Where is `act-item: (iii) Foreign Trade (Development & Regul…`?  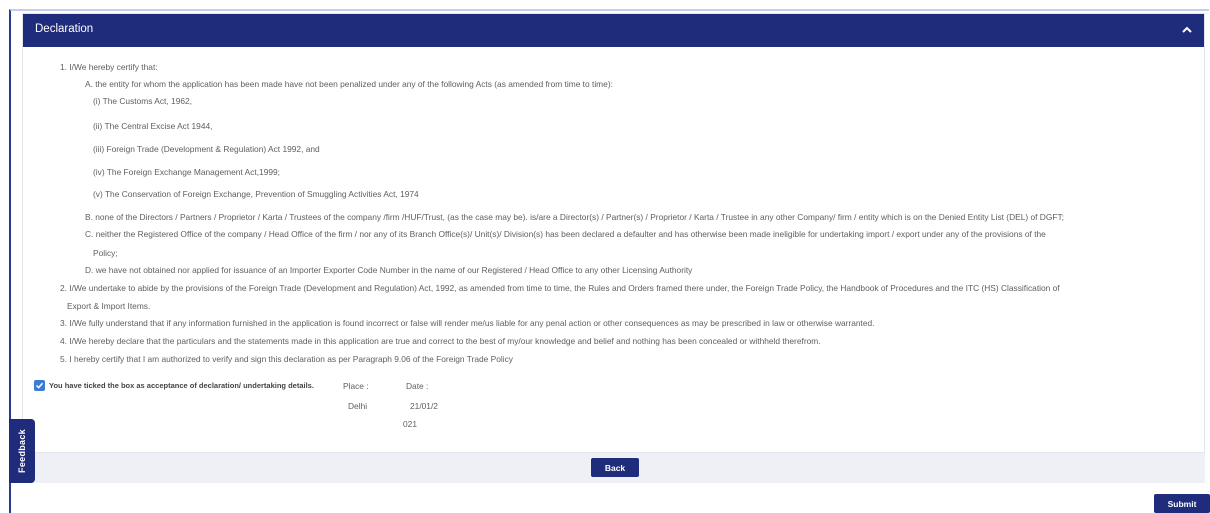
act-item: (iii) Foreign Trade (Development & Regul… is located at coordinates (206, 149).